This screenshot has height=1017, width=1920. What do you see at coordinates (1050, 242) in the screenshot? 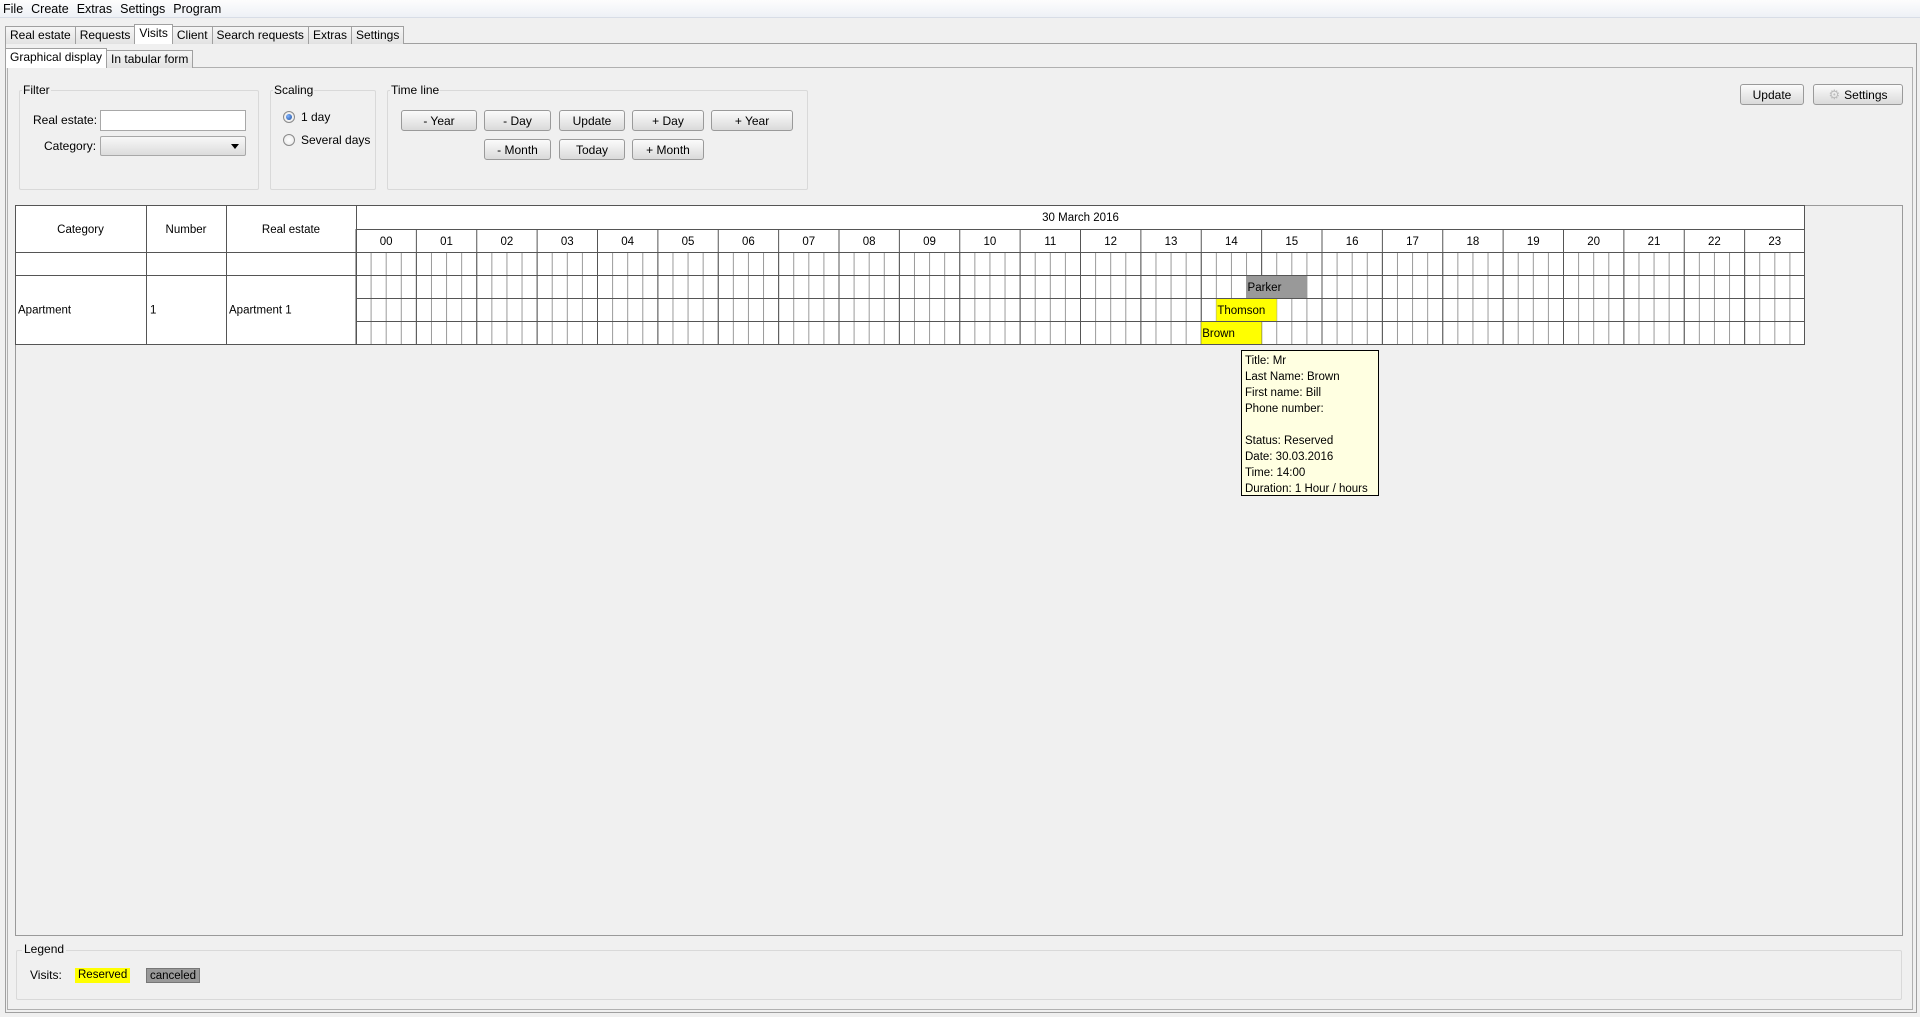
I see `hour-label: 11` at bounding box center [1050, 242].